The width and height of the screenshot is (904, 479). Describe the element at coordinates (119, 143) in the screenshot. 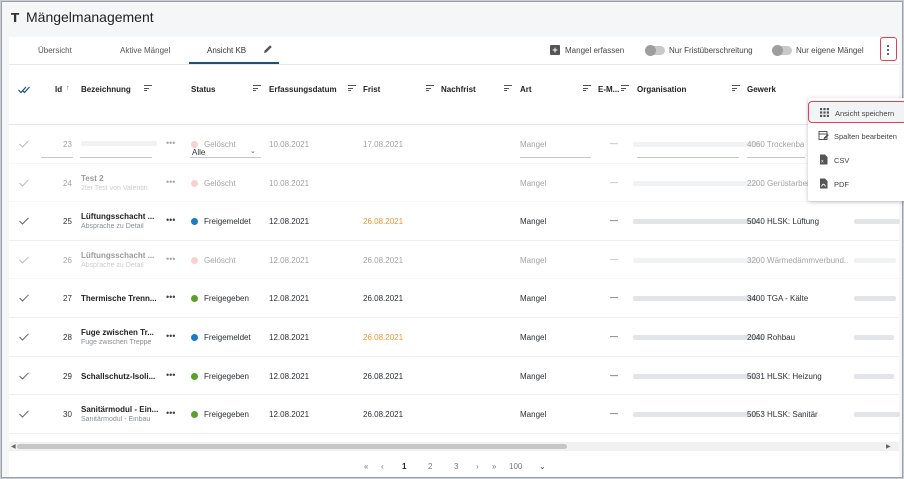

I see `redacted-text` at that location.